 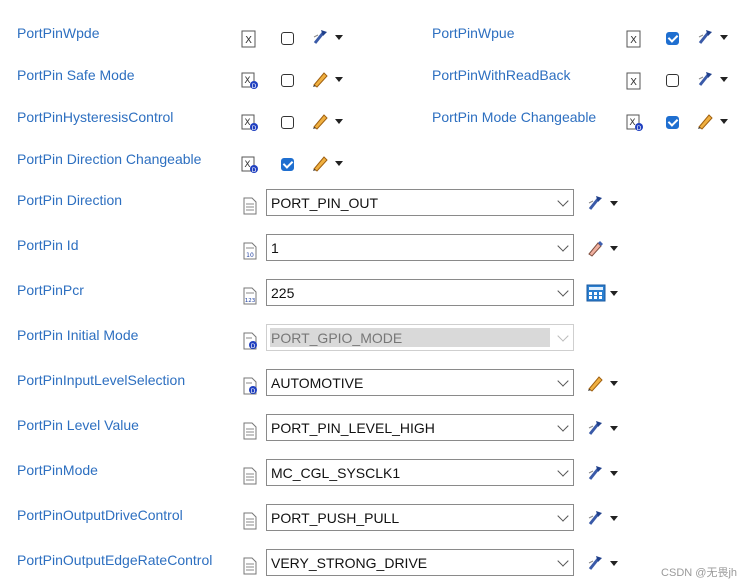 I want to click on select-value: MC_CGL_SYSCLK1, so click(x=336, y=473).